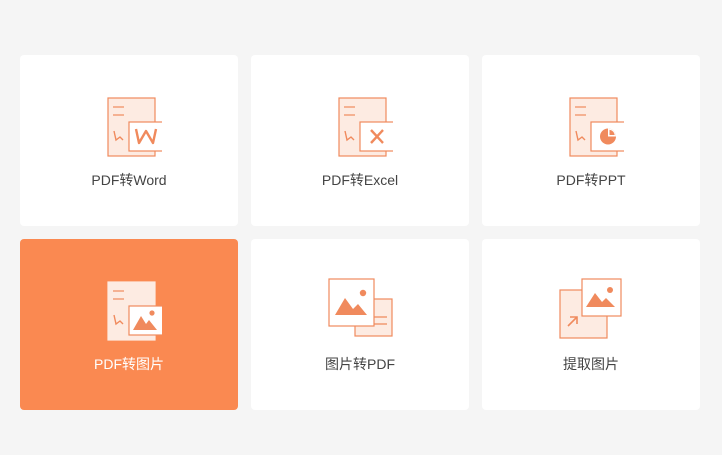 Image resolution: width=722 pixels, height=455 pixels. I want to click on tool-card-pdf-to-image: PDF转图片, so click(129, 324).